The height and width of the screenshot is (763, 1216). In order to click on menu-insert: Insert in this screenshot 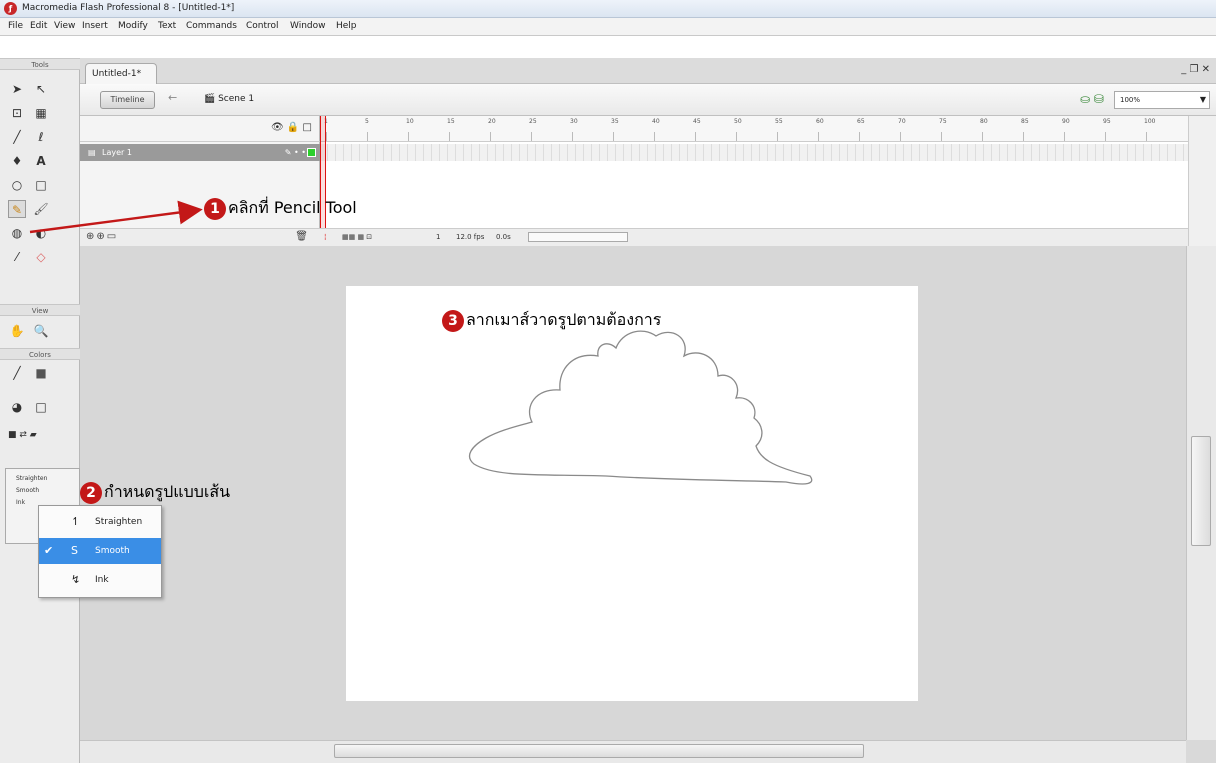, I will do `click(95, 26)`.